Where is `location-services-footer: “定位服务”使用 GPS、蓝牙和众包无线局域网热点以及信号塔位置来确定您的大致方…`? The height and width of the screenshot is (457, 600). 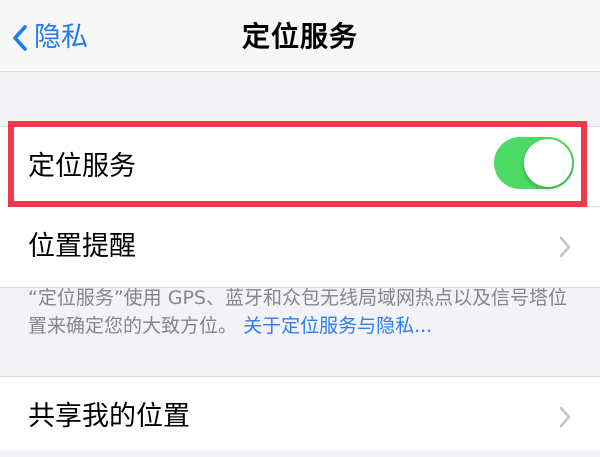
location-services-footer: “定位服务”使用 GPS、蓝牙和众包无线局域网热点以及信号塔位置来确定您的大致方… is located at coordinates (303, 312).